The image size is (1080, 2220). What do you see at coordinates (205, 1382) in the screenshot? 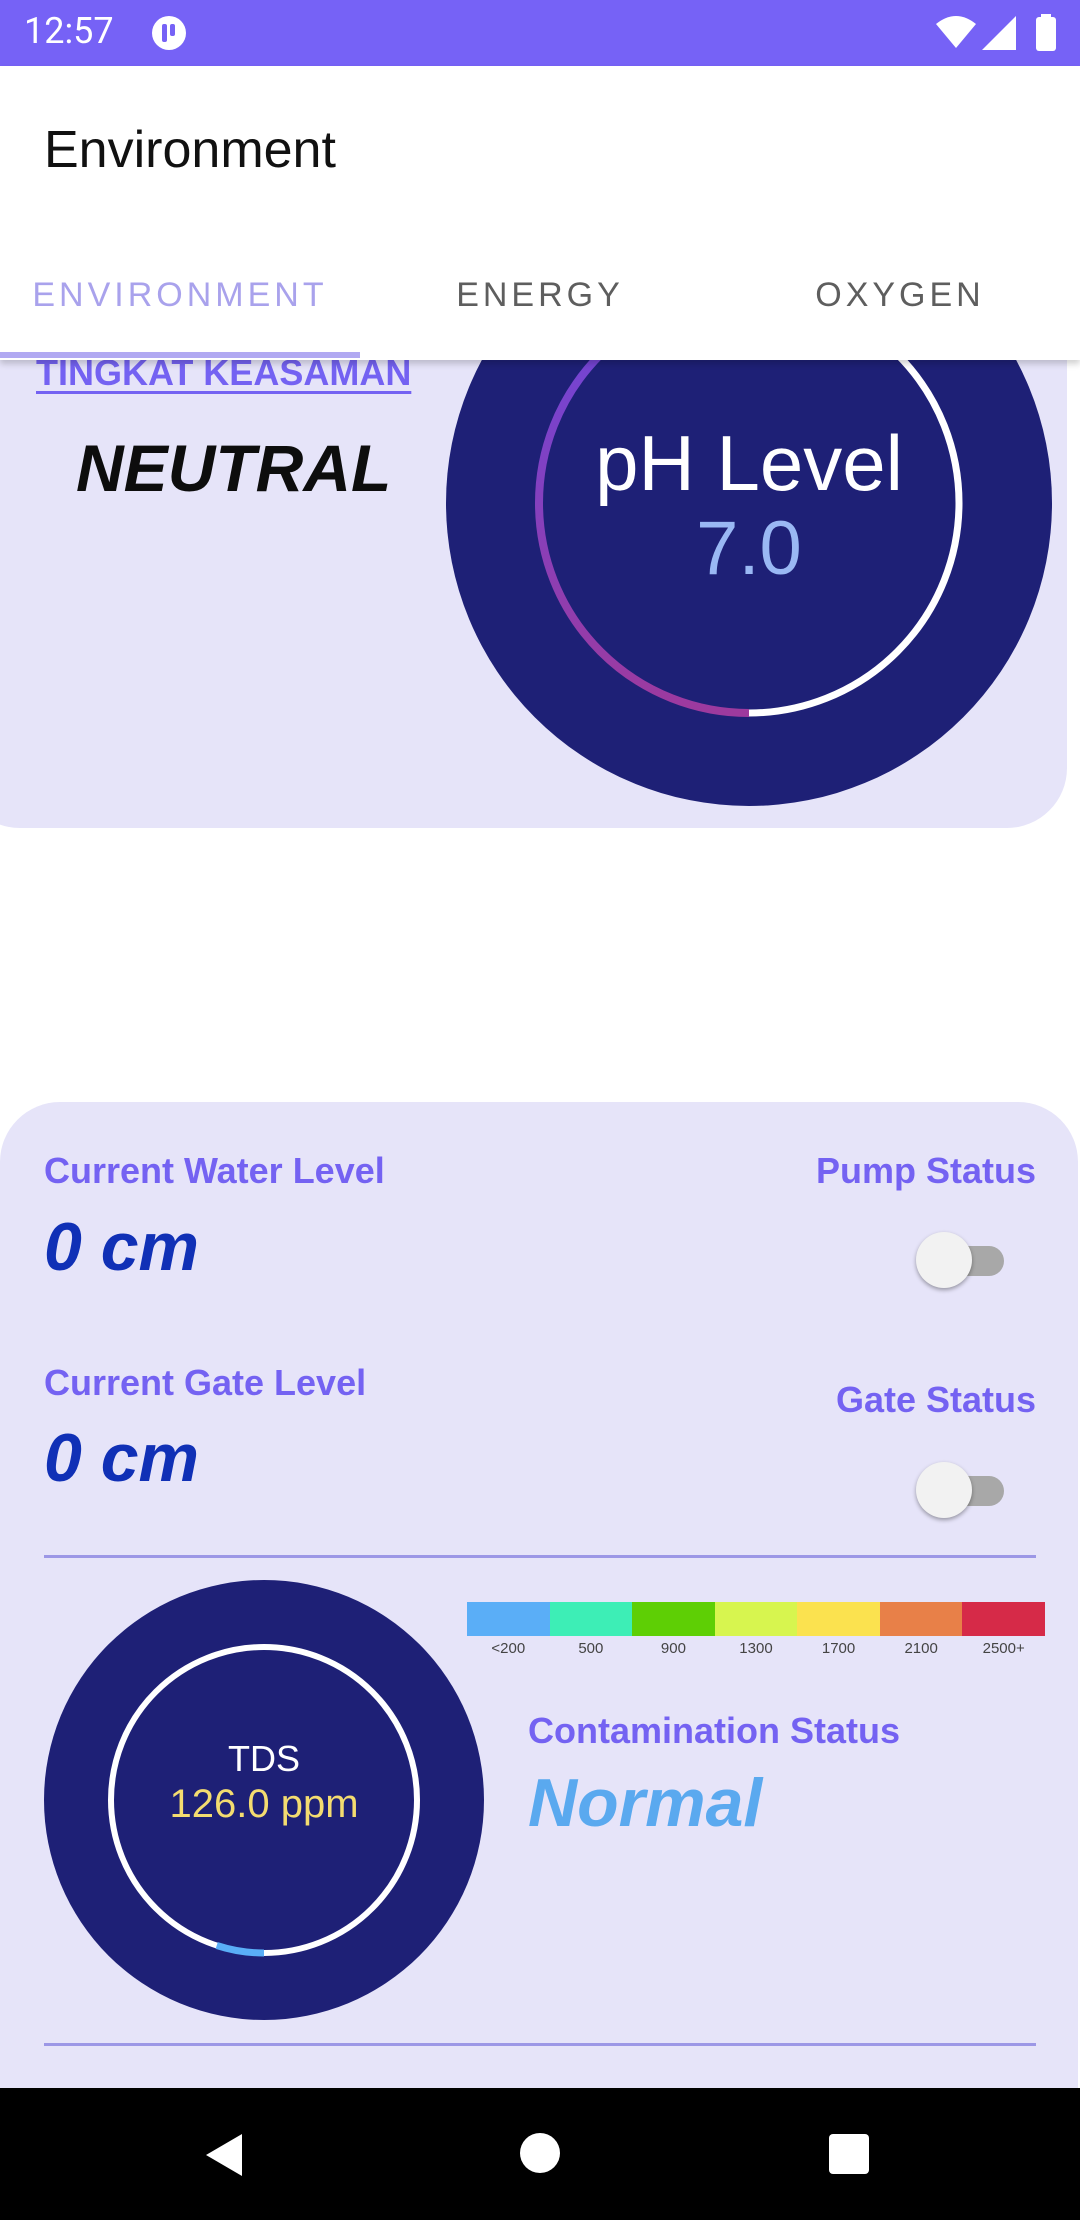
I see `gate-level-label: Current Gate Level` at bounding box center [205, 1382].